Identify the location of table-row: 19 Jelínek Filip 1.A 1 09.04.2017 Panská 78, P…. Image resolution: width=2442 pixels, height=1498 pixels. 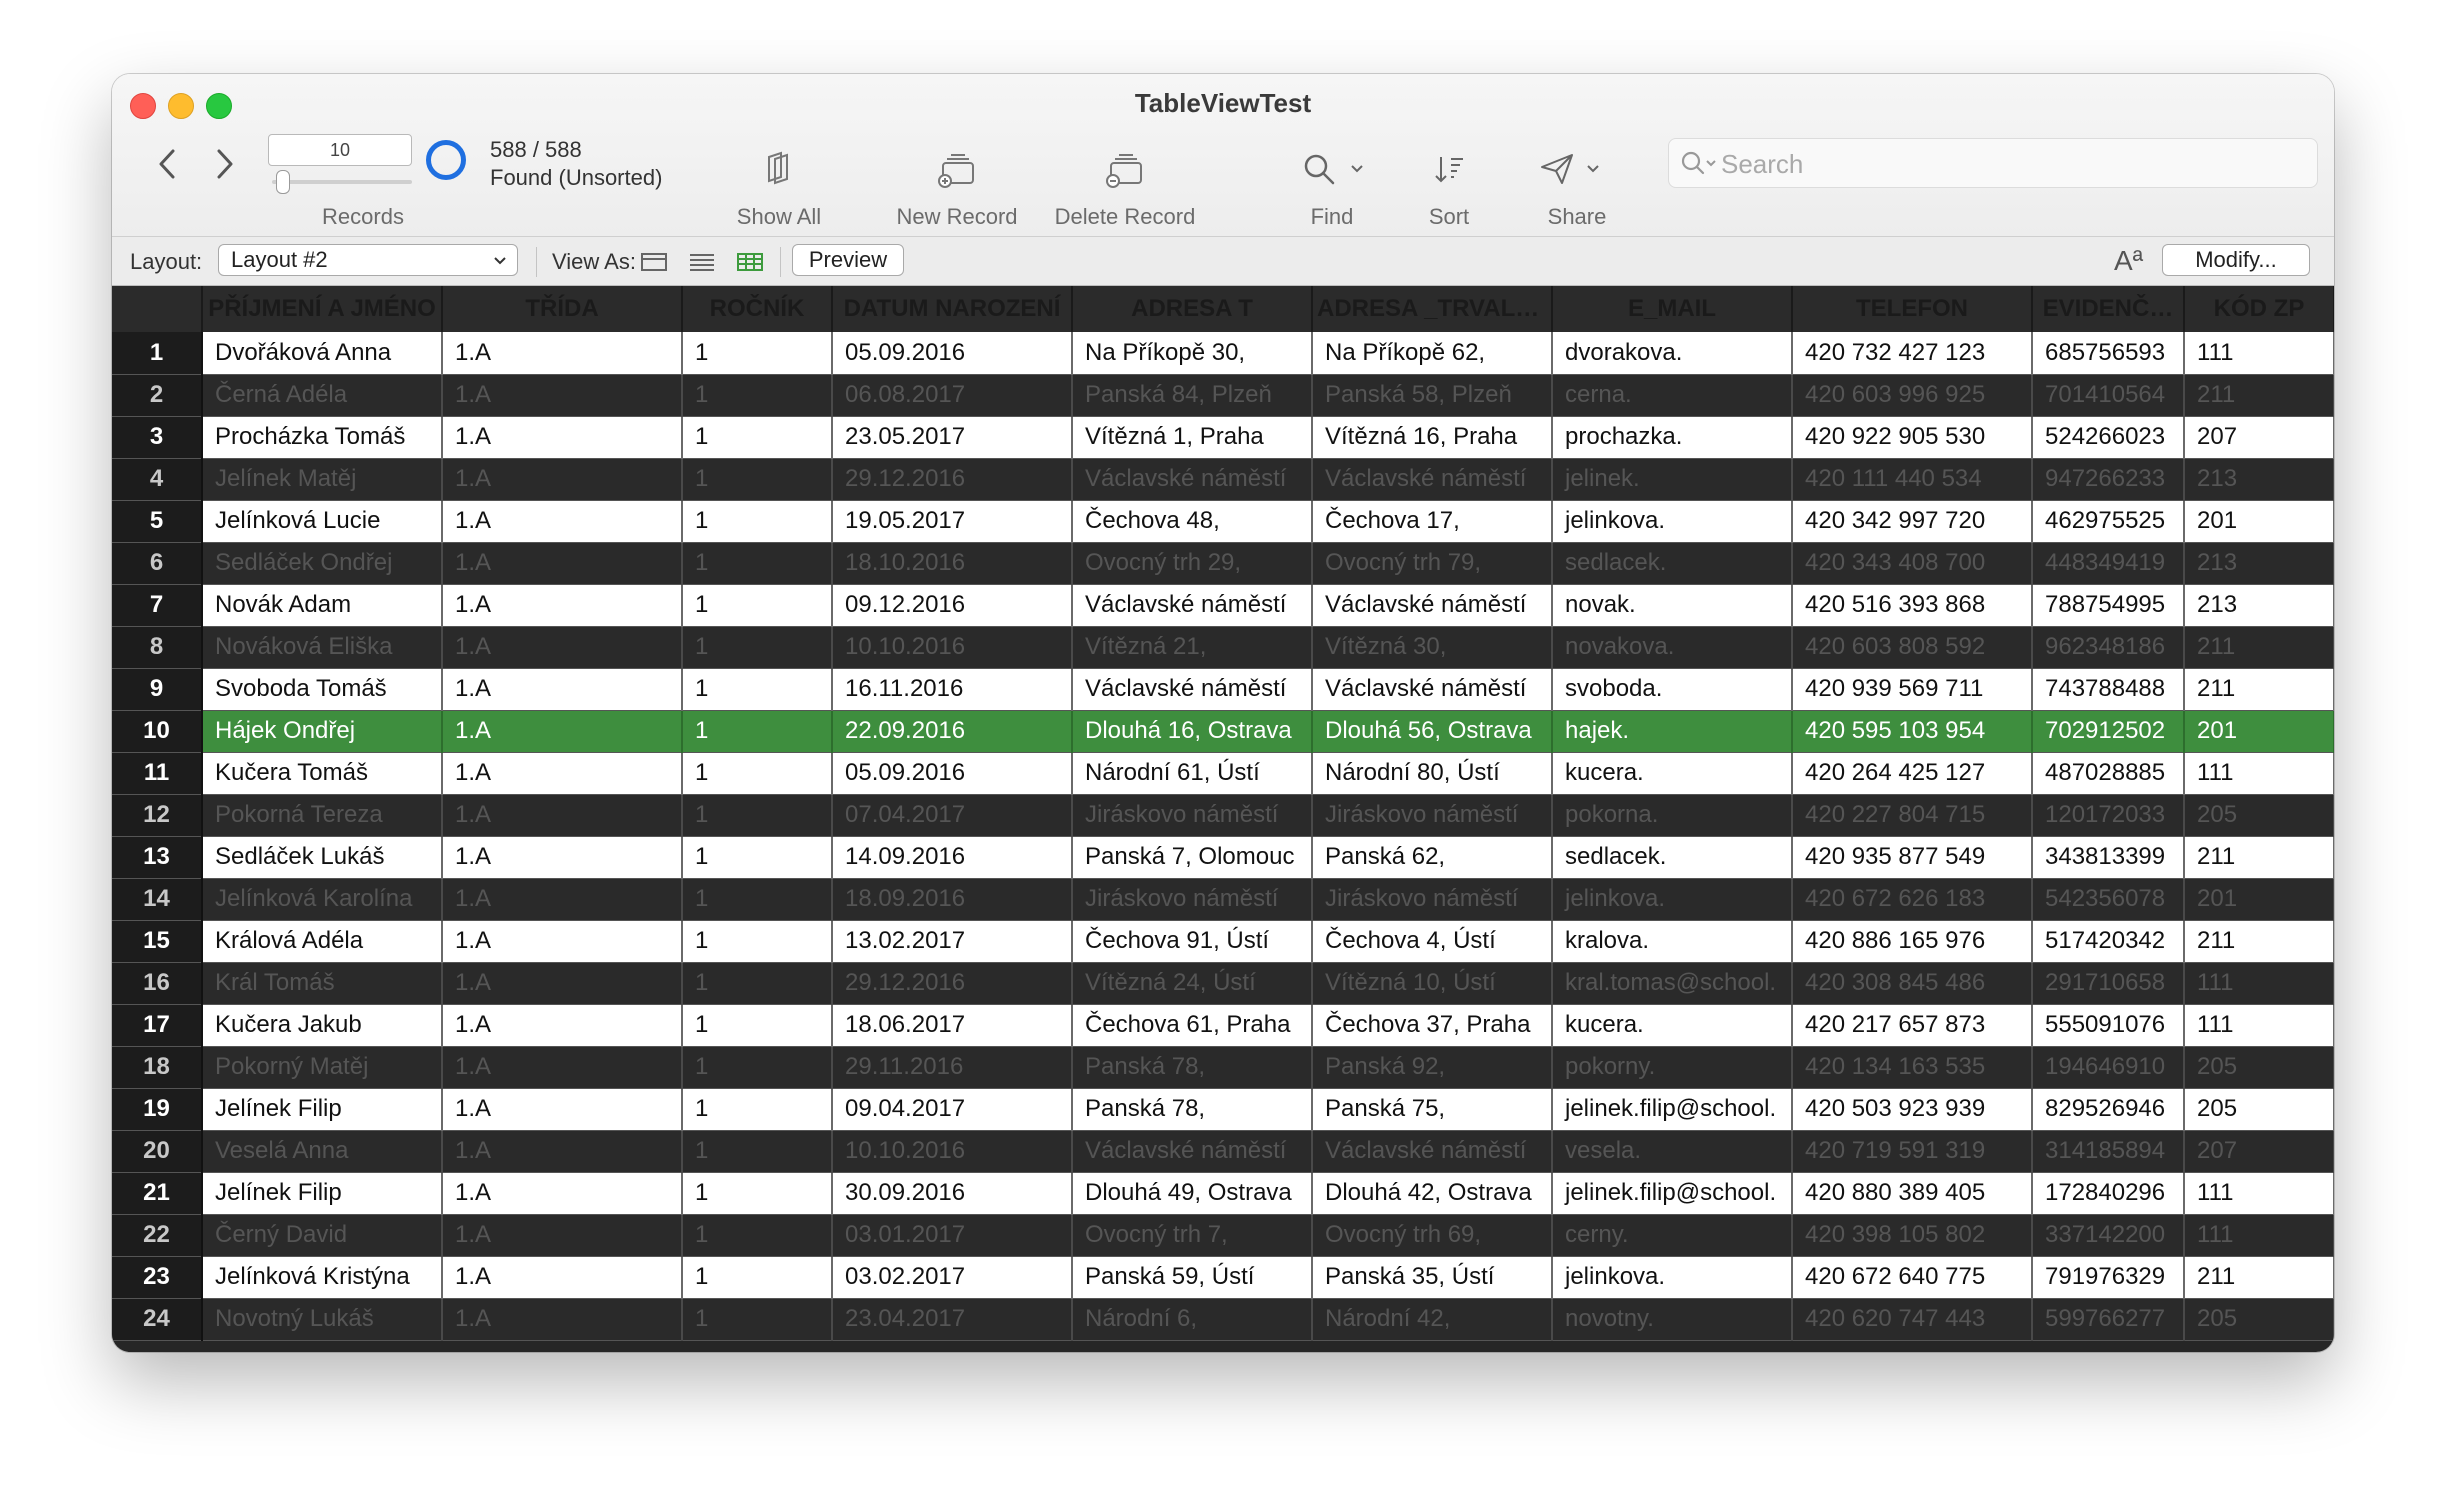
(1223, 1109).